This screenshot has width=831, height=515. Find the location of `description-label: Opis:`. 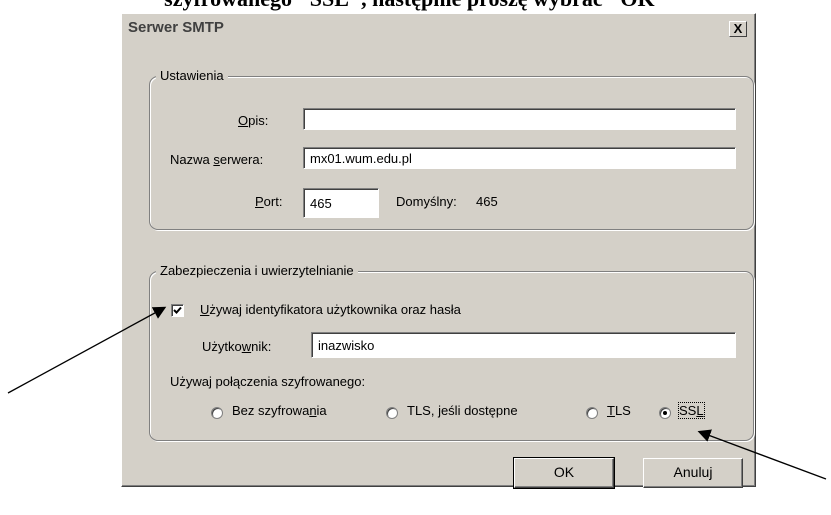

description-label: Opis: is located at coordinates (253, 120).